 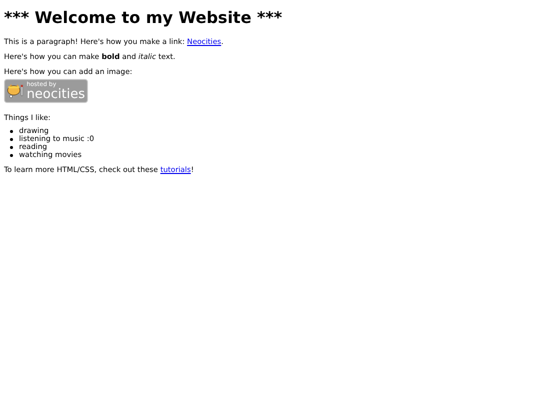 What do you see at coordinates (55, 94) in the screenshot?
I see `badge-logo-text: neocities` at bounding box center [55, 94].